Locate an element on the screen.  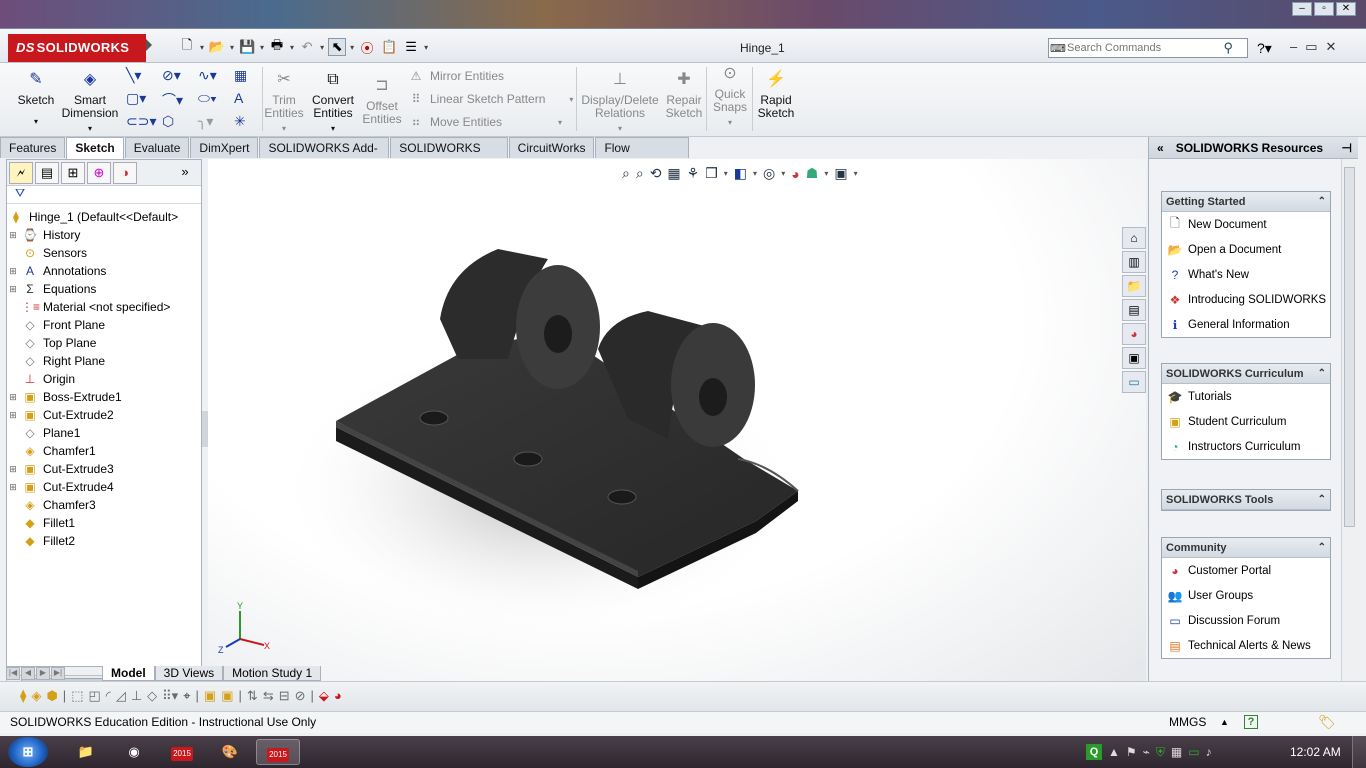
solidworks-logo: DS SOLIDWORKS is located at coordinates (77, 48).